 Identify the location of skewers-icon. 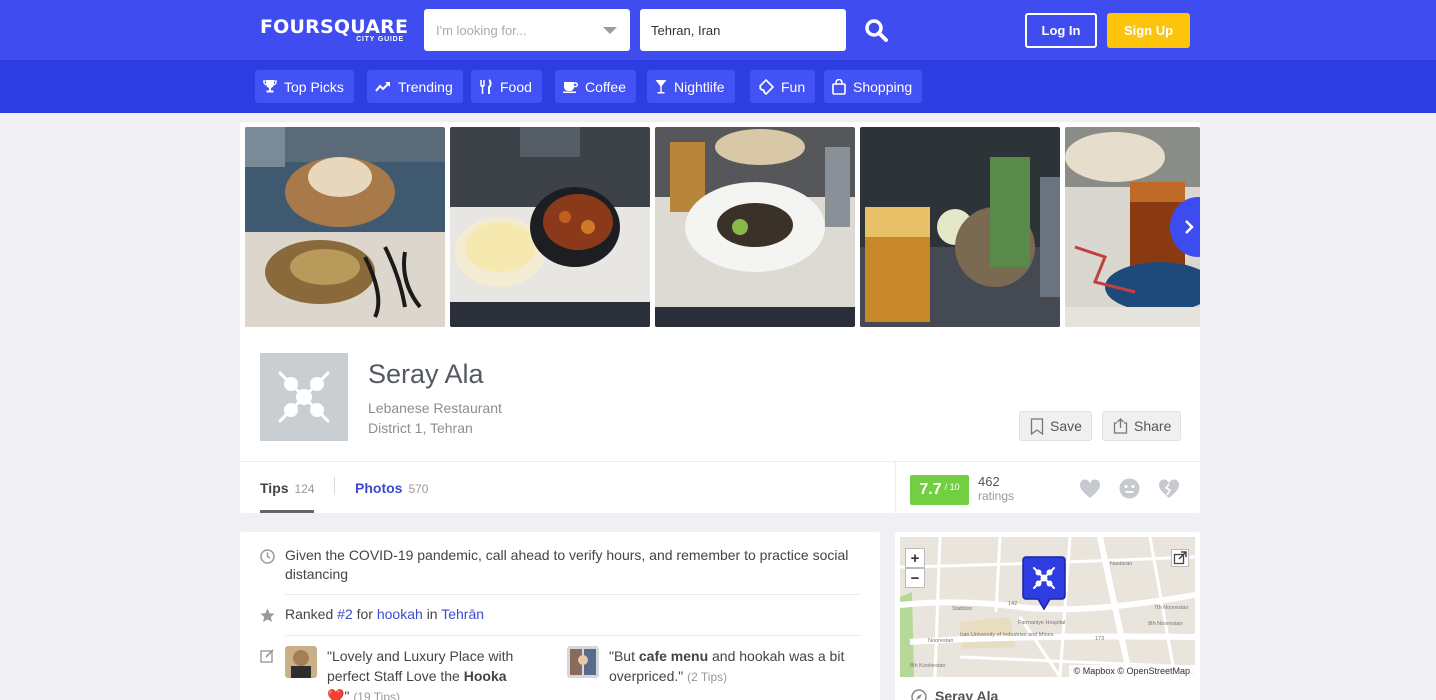
(304, 397).